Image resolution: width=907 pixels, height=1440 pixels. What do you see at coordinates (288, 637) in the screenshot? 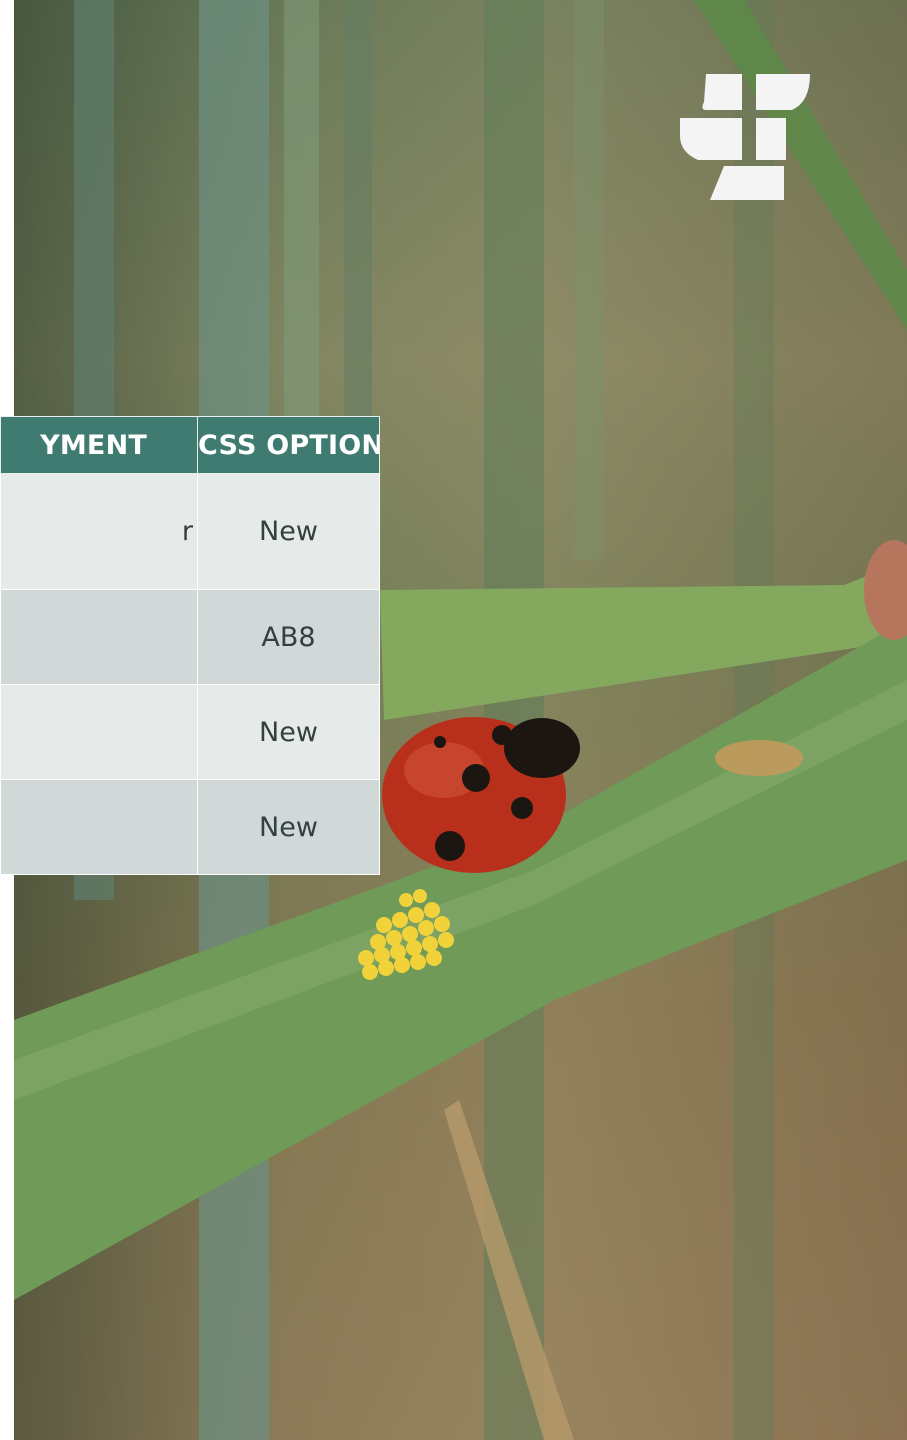
I see `table-cell-css-option: AB8` at bounding box center [288, 637].